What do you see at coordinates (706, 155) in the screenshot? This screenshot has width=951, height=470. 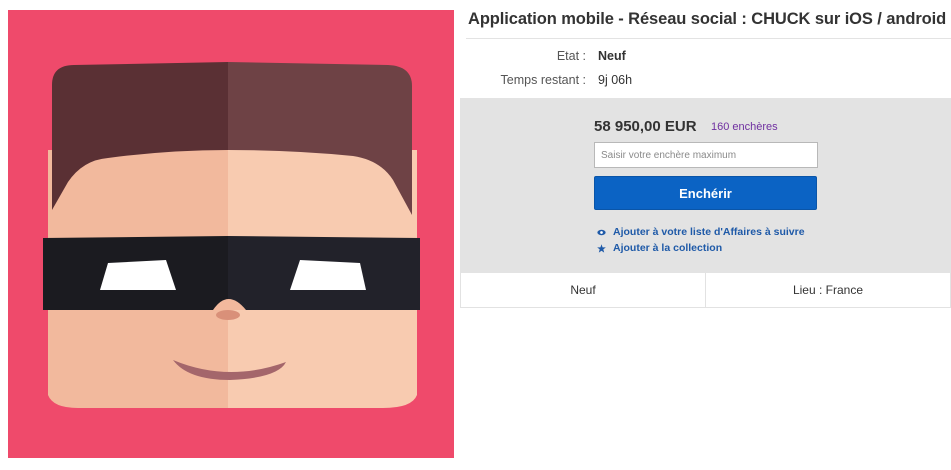 I see `max-bid-input` at bounding box center [706, 155].